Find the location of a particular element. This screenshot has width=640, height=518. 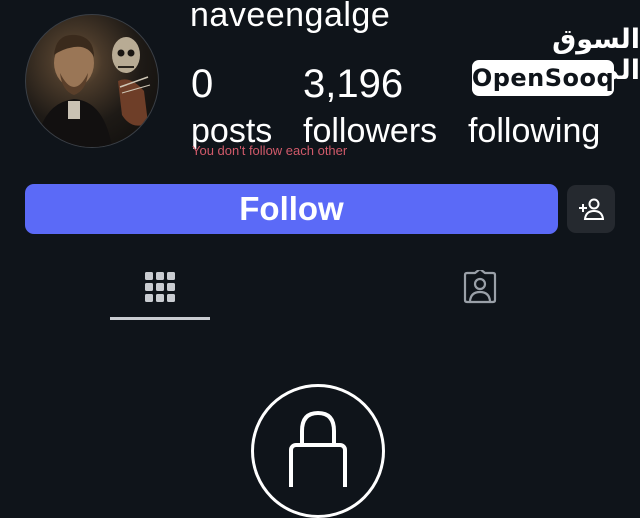

watermark-brand-text: OpenSooq is located at coordinates (543, 78).